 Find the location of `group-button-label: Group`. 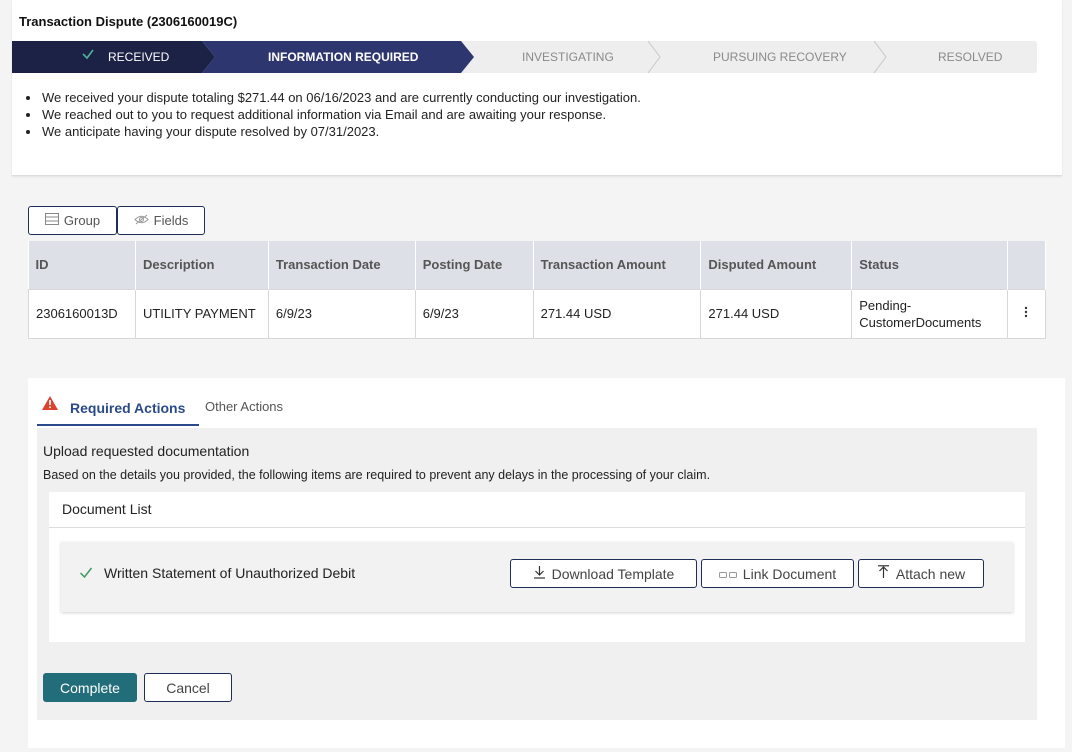

group-button-label: Group is located at coordinates (82, 220).